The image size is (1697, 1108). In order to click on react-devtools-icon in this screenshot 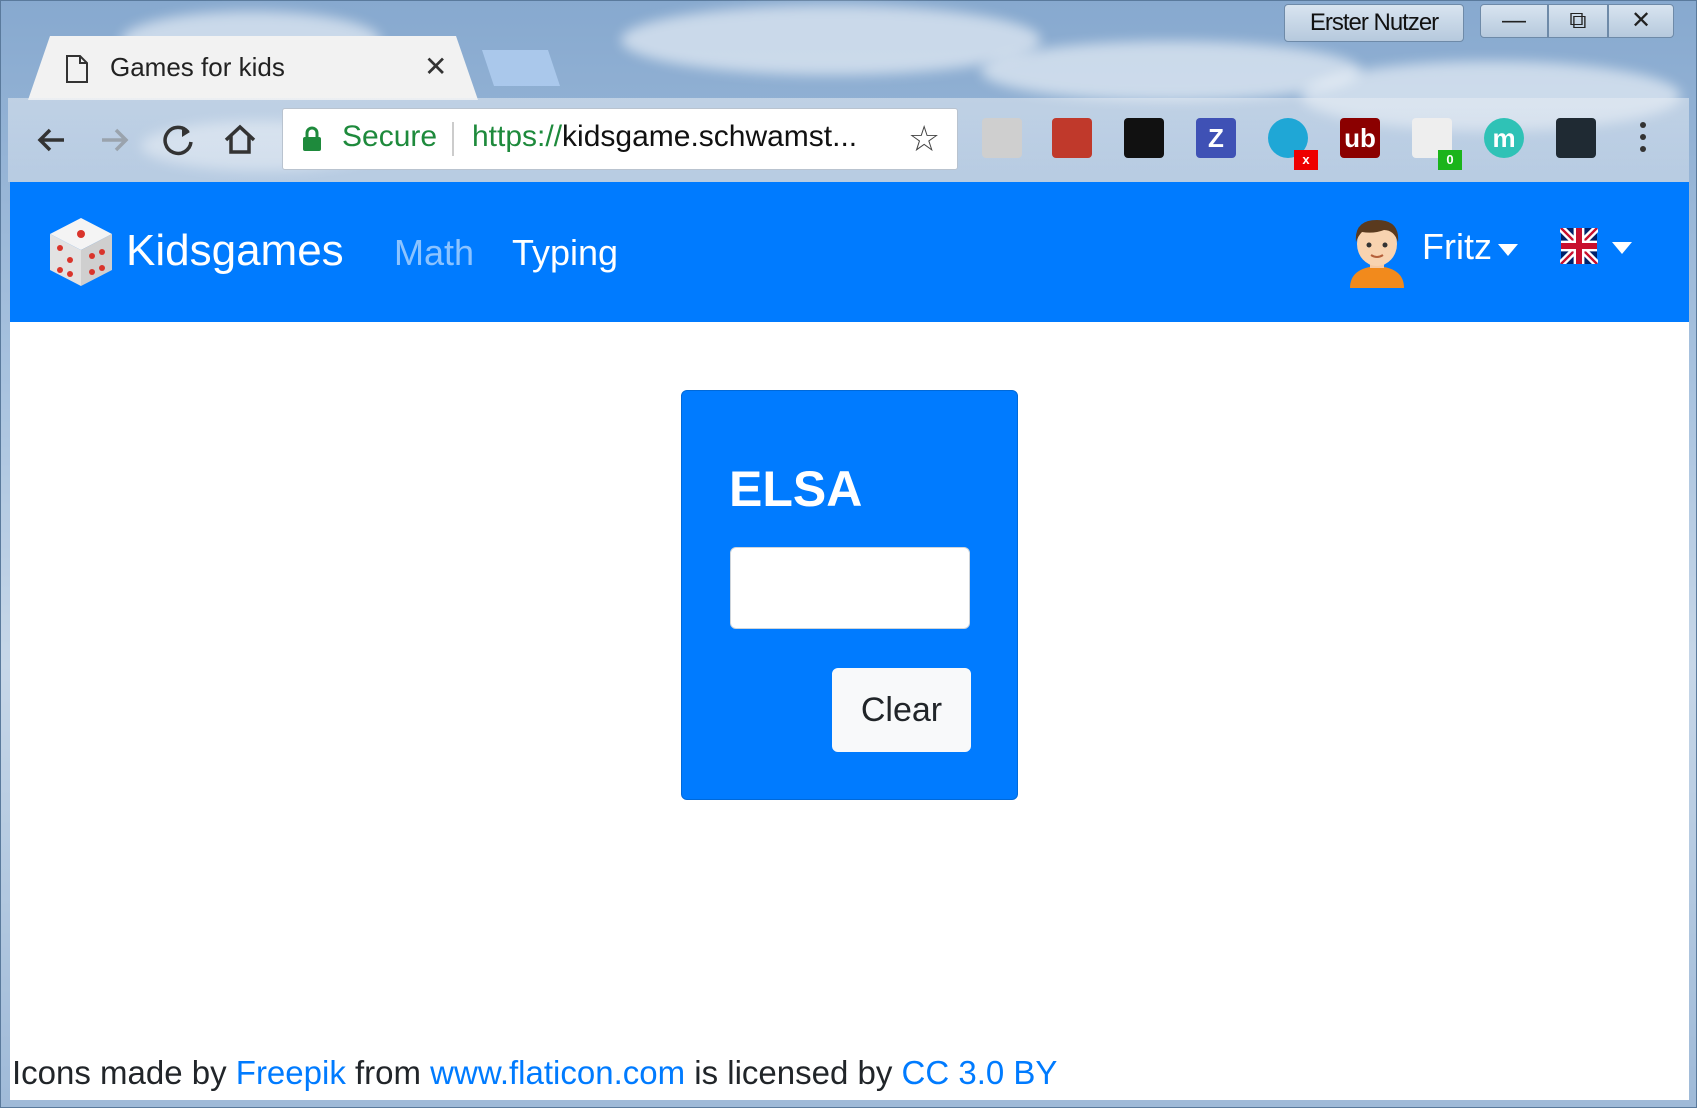, I will do `click(1576, 138)`.